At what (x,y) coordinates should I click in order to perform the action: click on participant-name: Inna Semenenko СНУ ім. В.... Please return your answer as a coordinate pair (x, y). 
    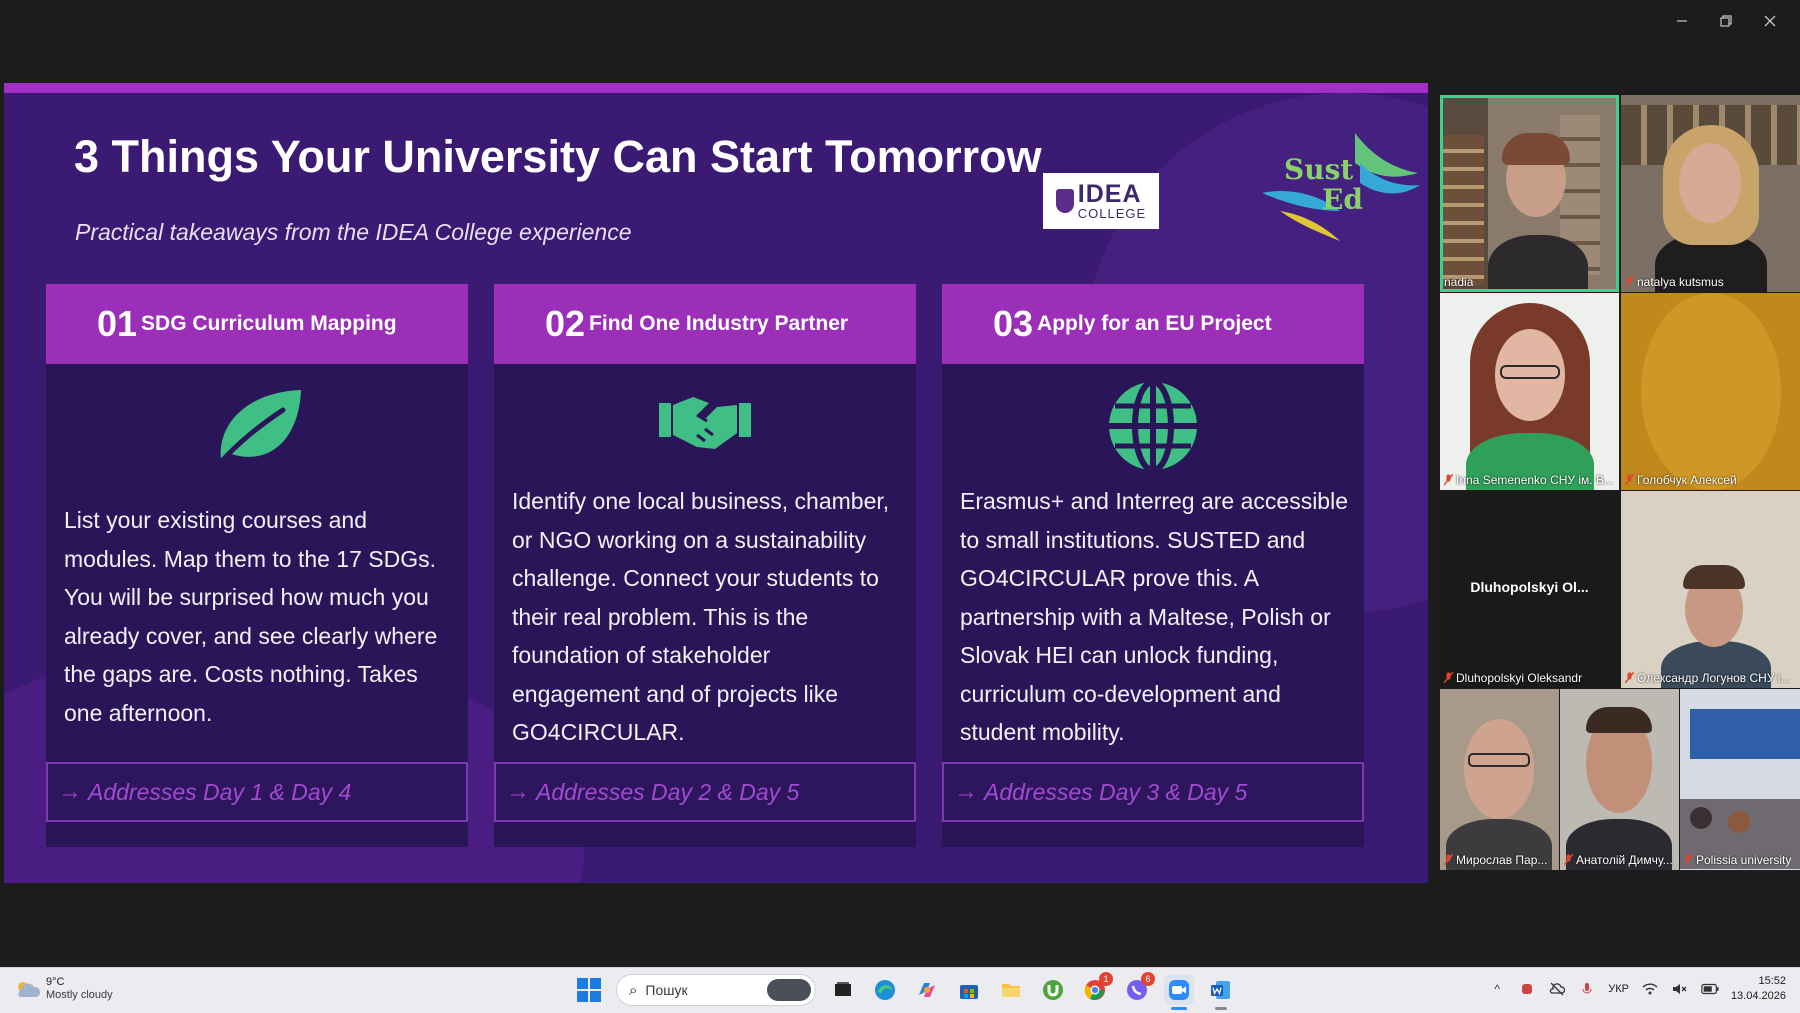
    Looking at the image, I should click on (1529, 480).